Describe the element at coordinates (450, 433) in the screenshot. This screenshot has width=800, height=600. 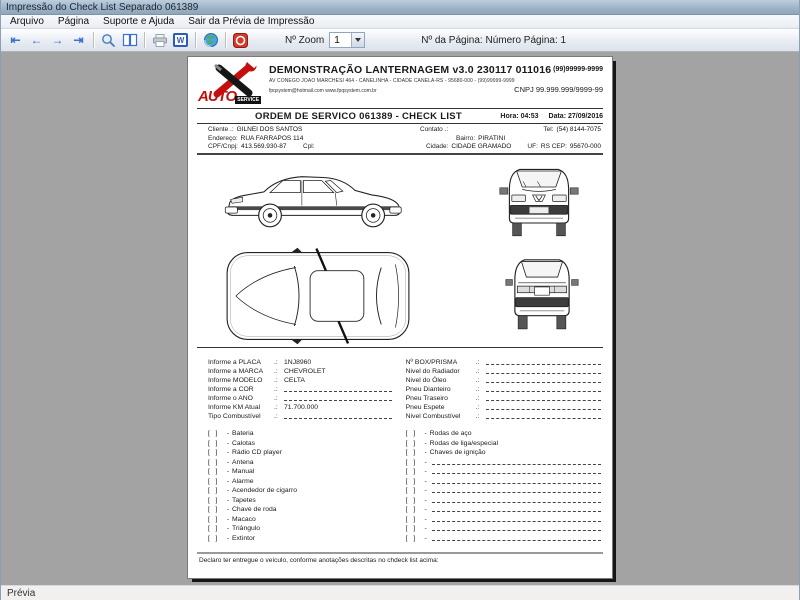
I see `checklist-label: Rodas de aço` at that location.